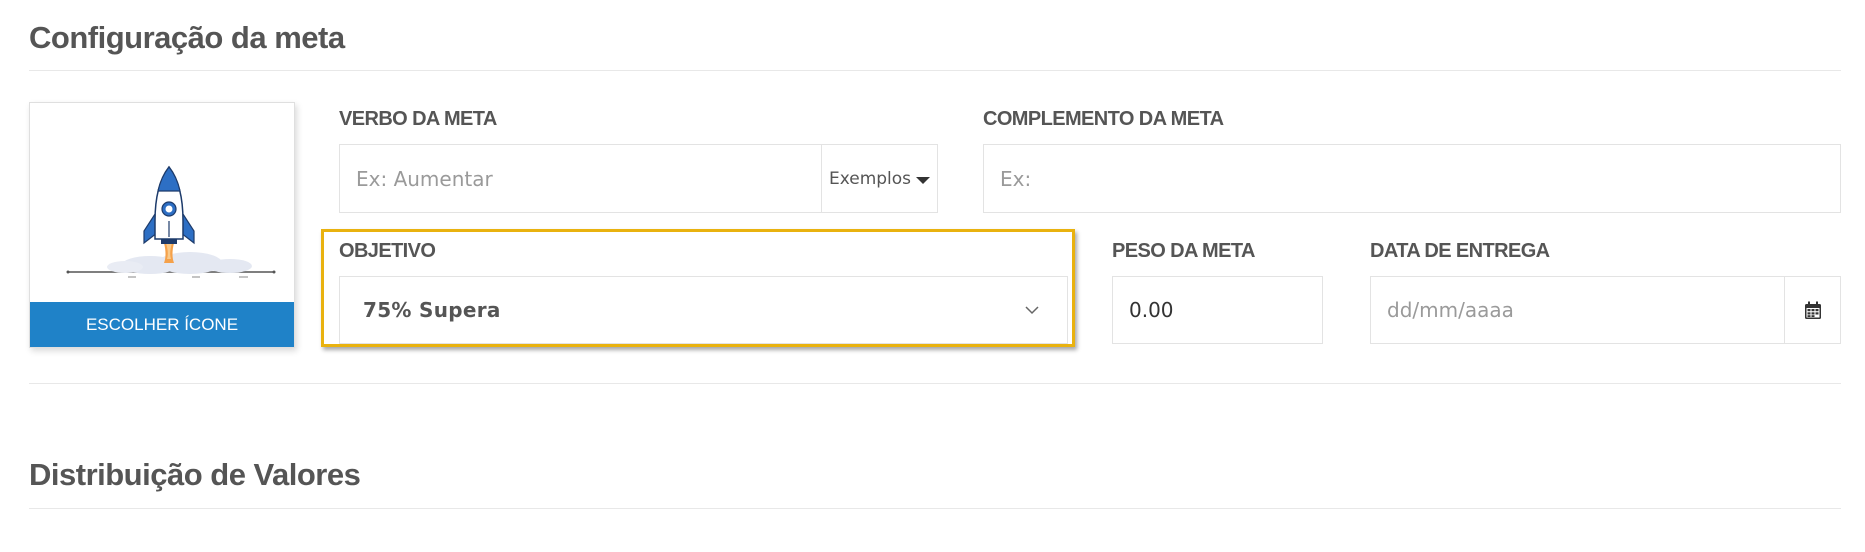 The width and height of the screenshot is (1865, 552). Describe the element at coordinates (1032, 309) in the screenshot. I see `chevron-down-icon` at that location.